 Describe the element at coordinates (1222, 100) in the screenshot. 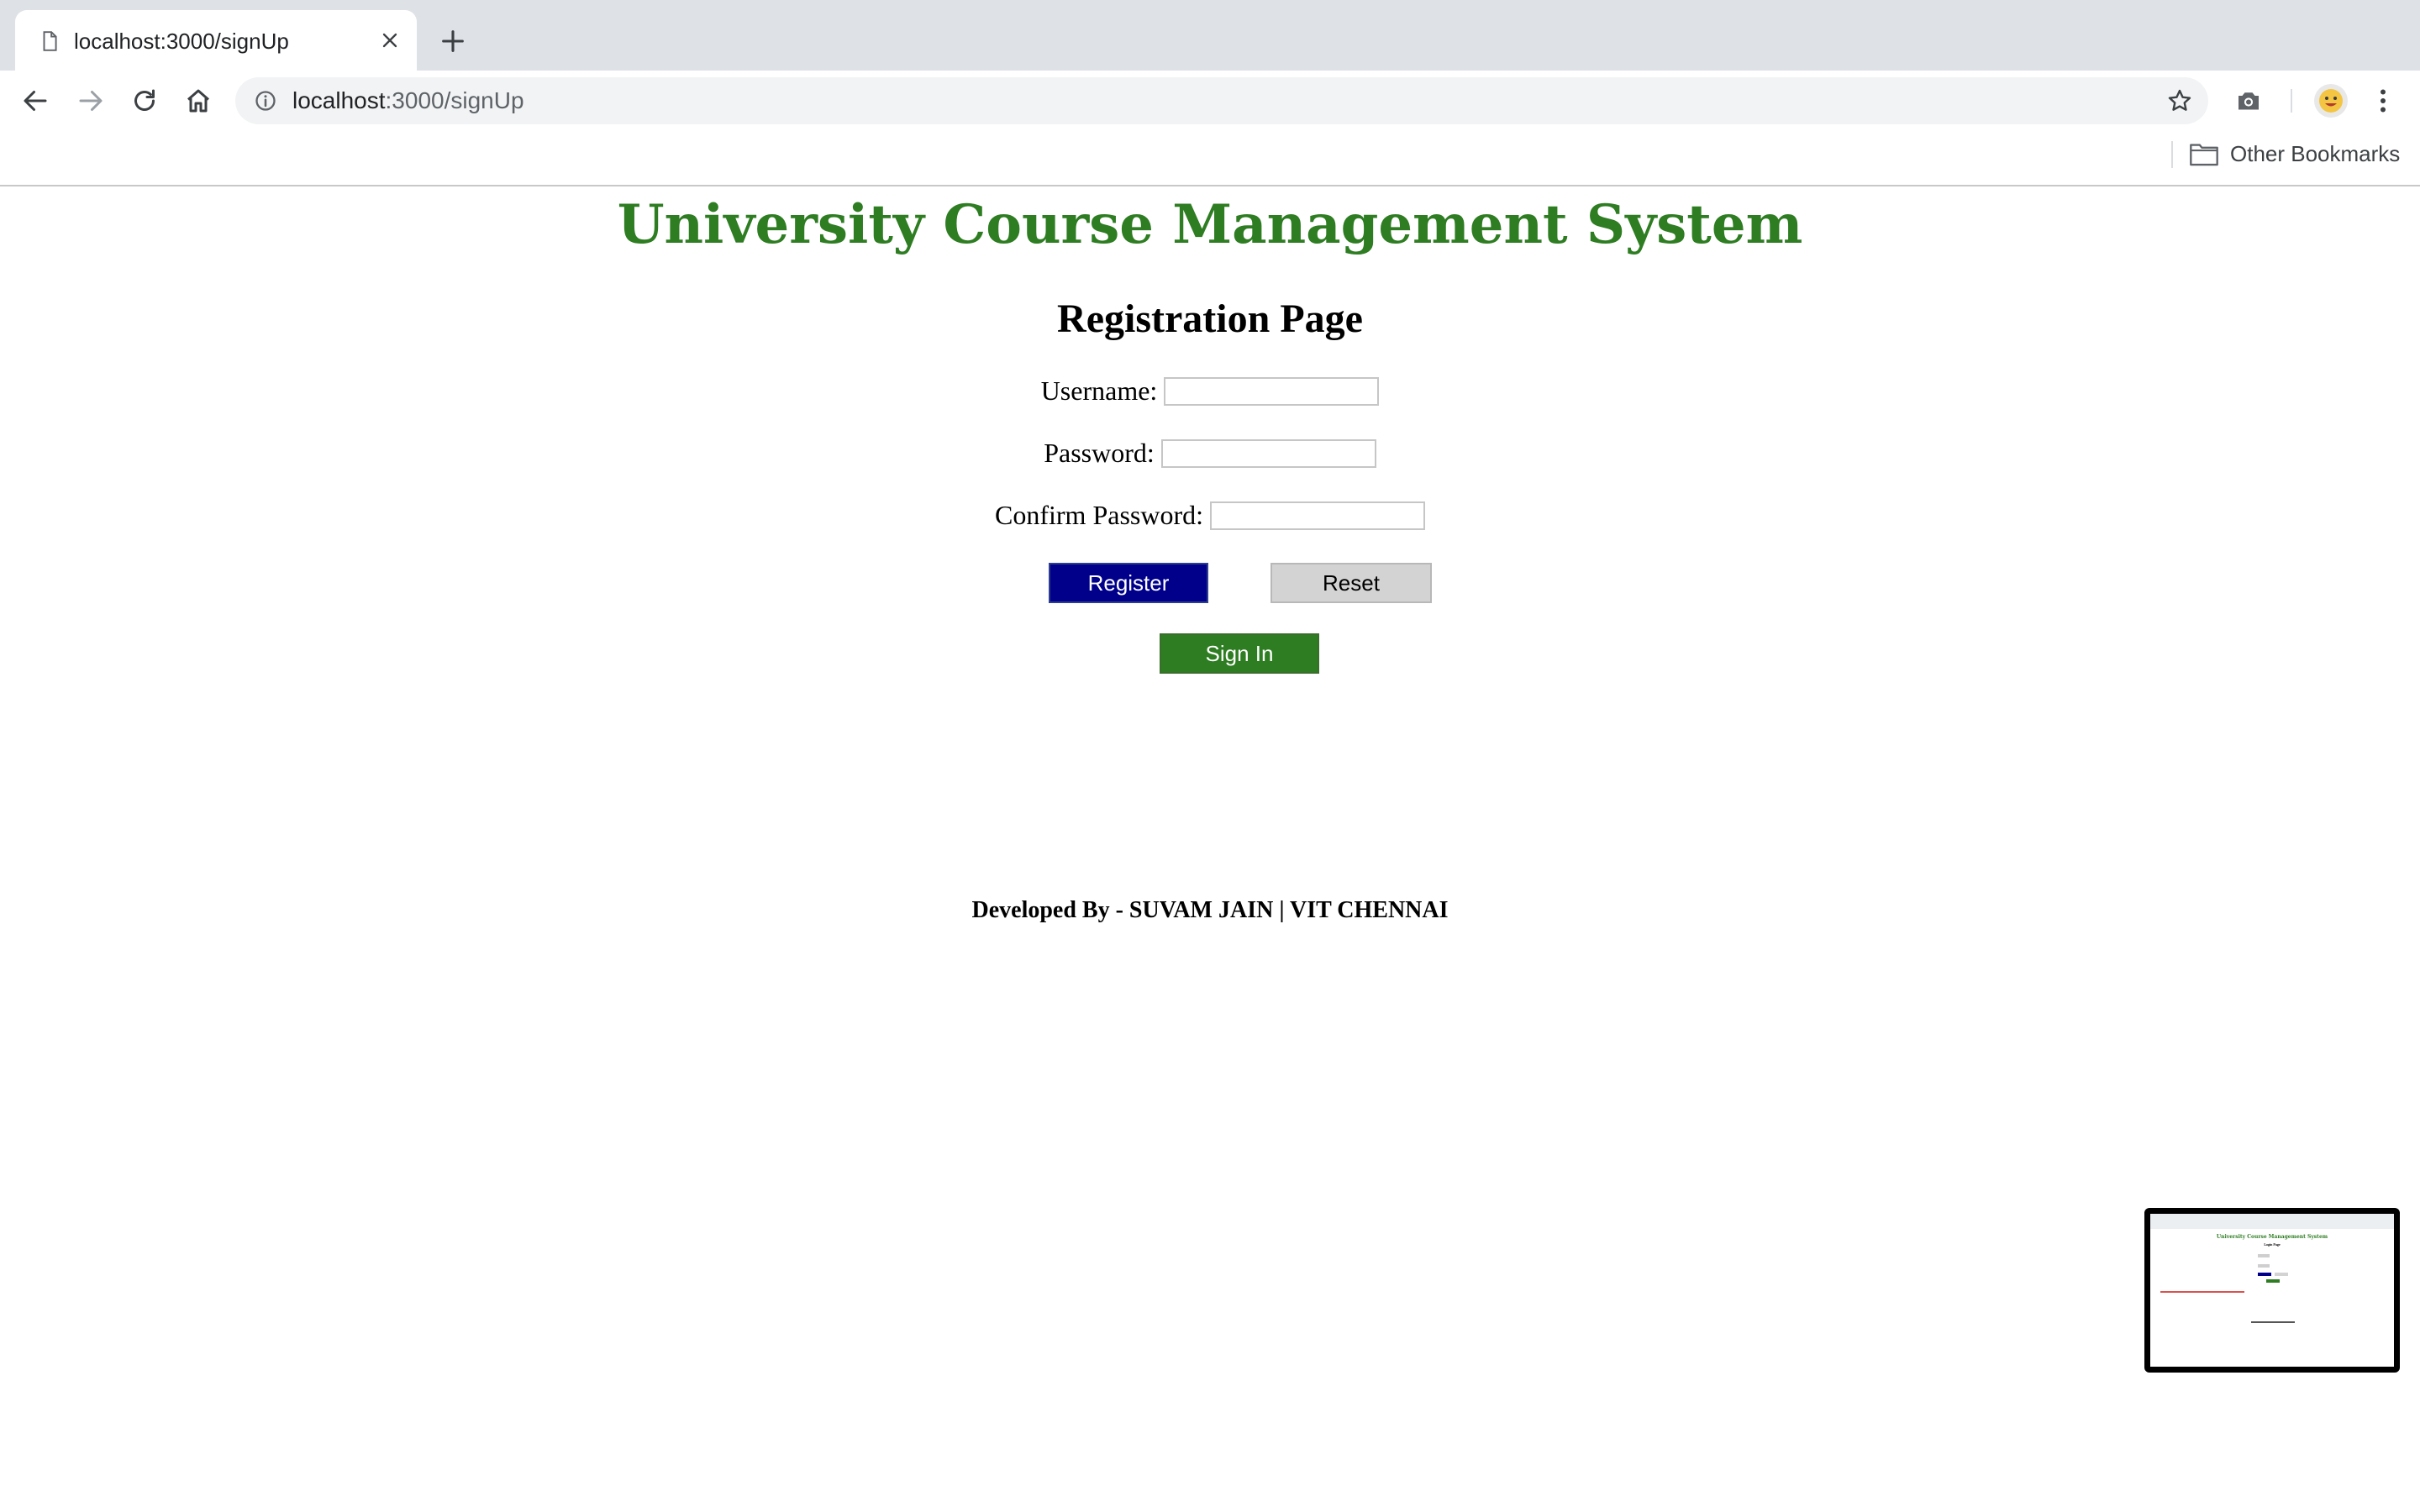

I see `address-bar: localhost:3000/signUp` at that location.